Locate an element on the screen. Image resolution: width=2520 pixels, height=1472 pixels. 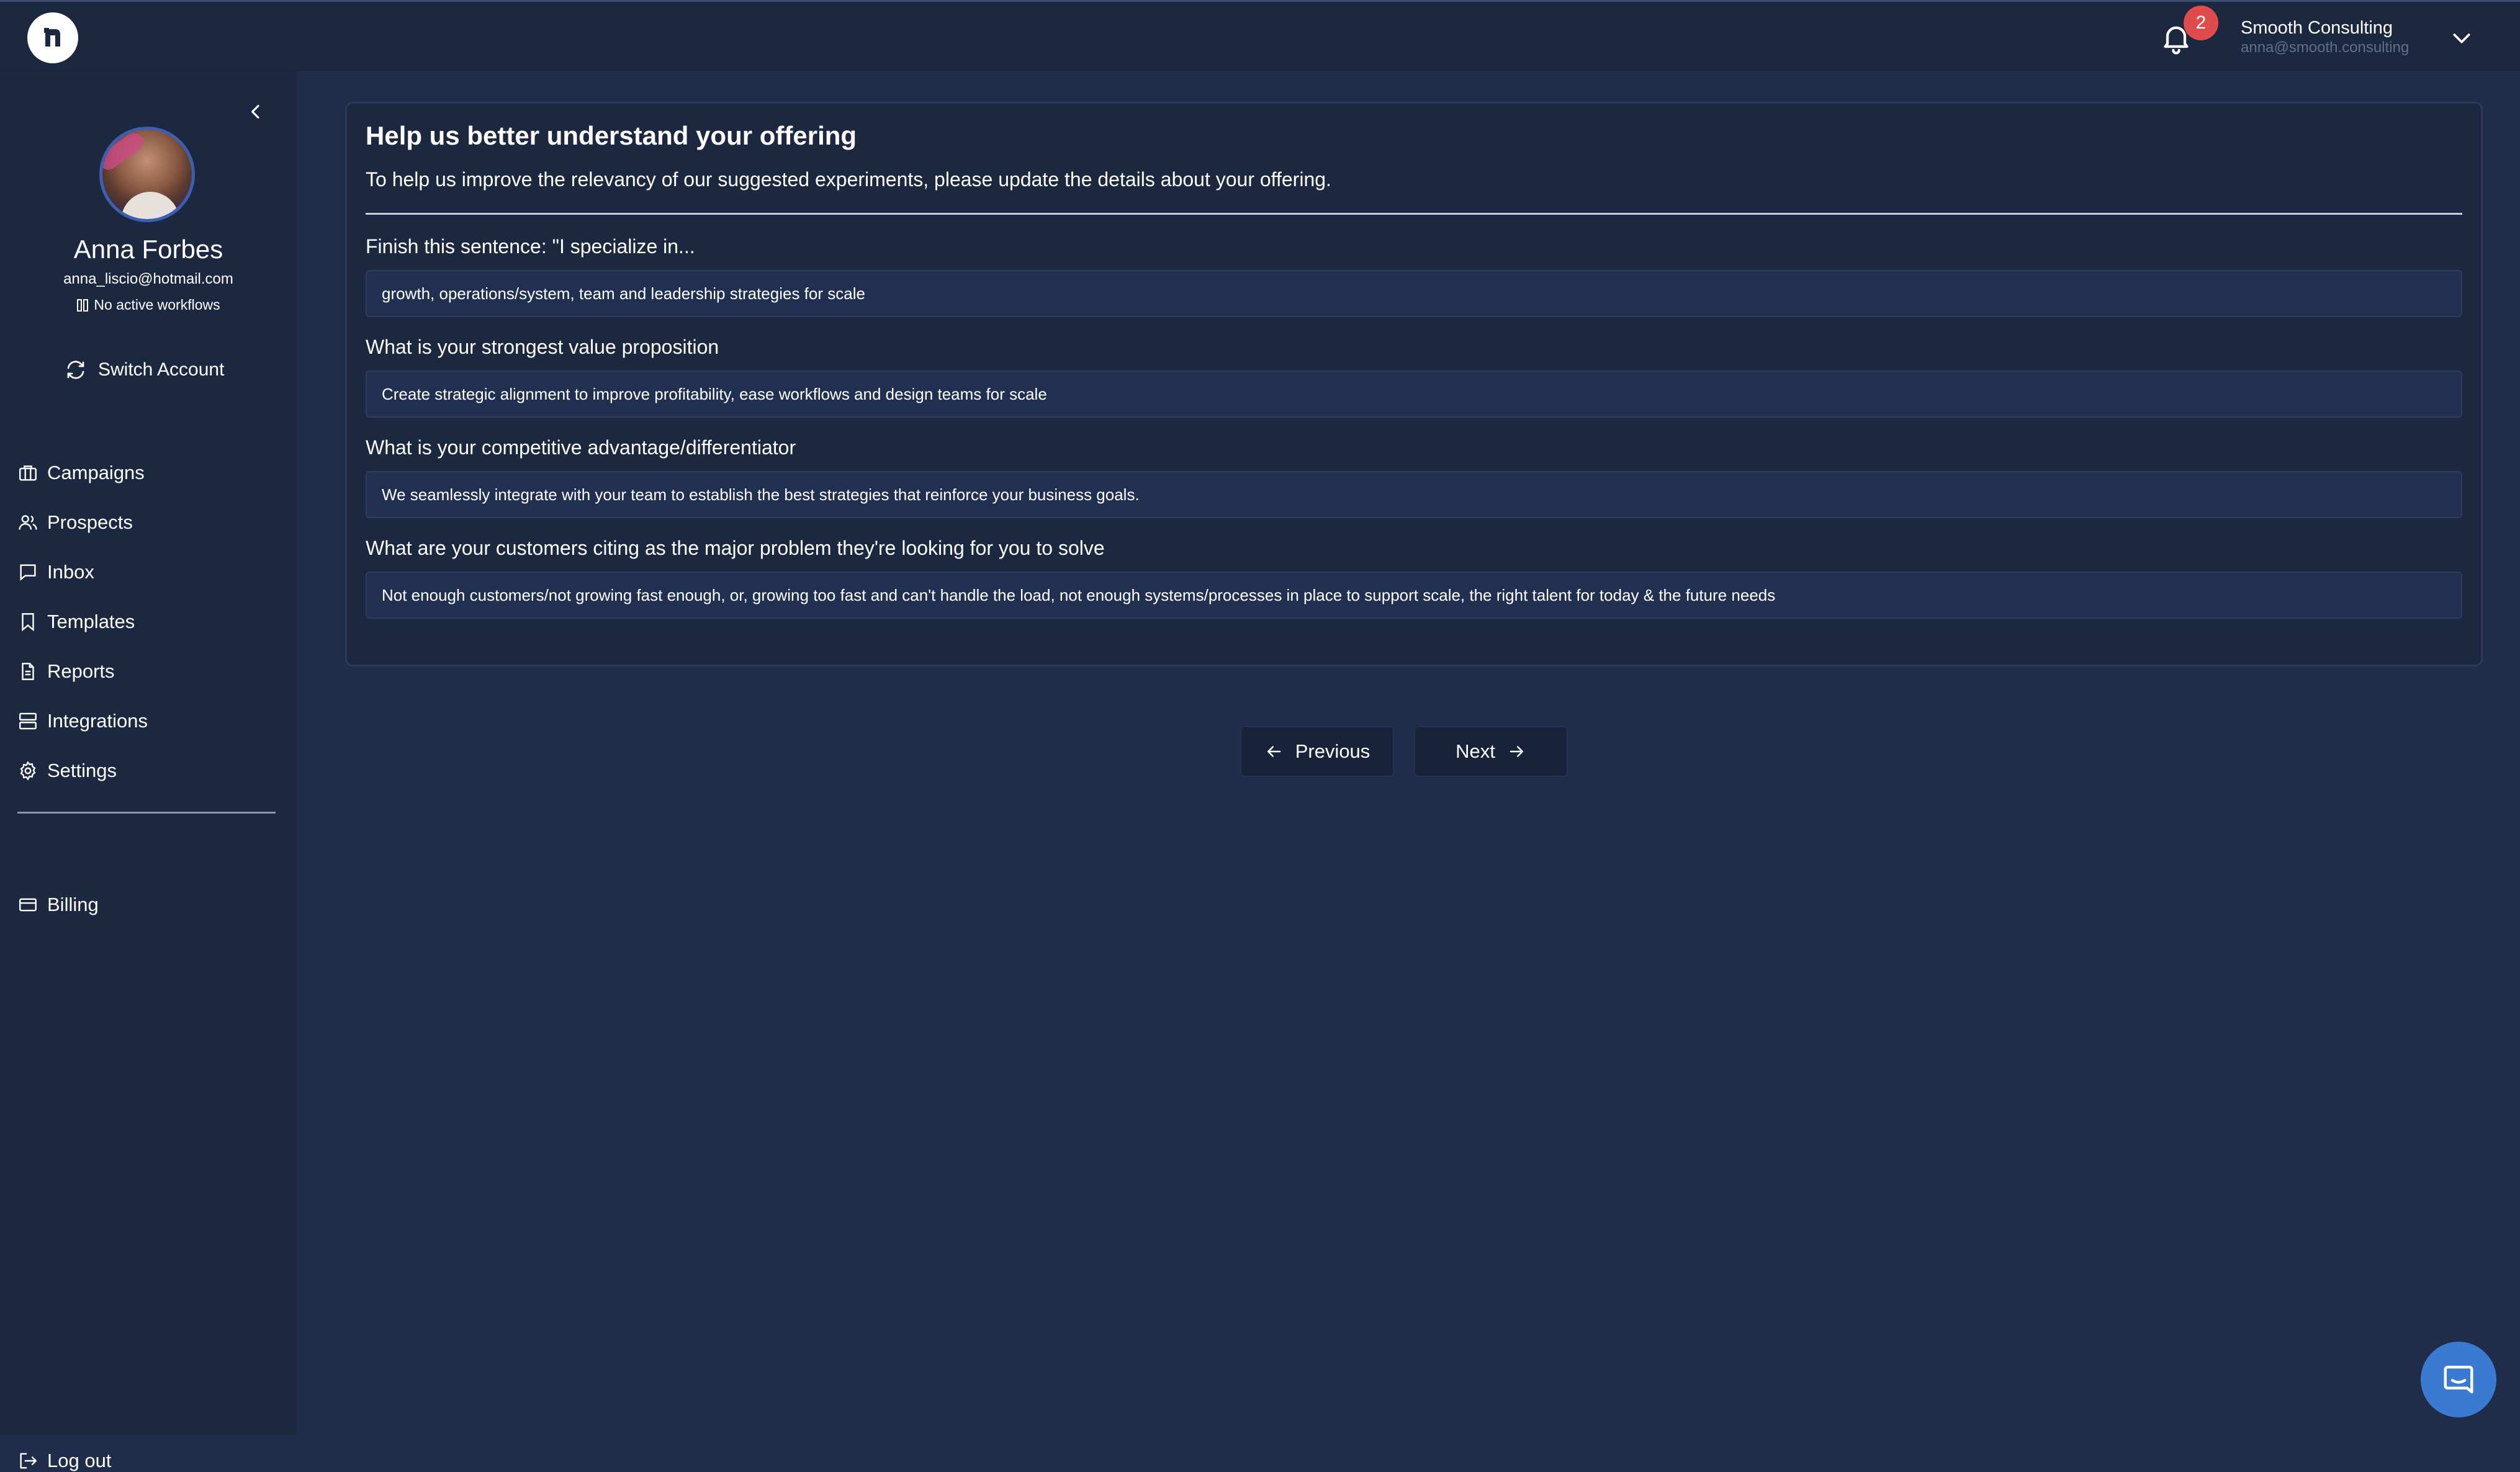
sidebar-item-label: Campaigns is located at coordinates (96, 473).